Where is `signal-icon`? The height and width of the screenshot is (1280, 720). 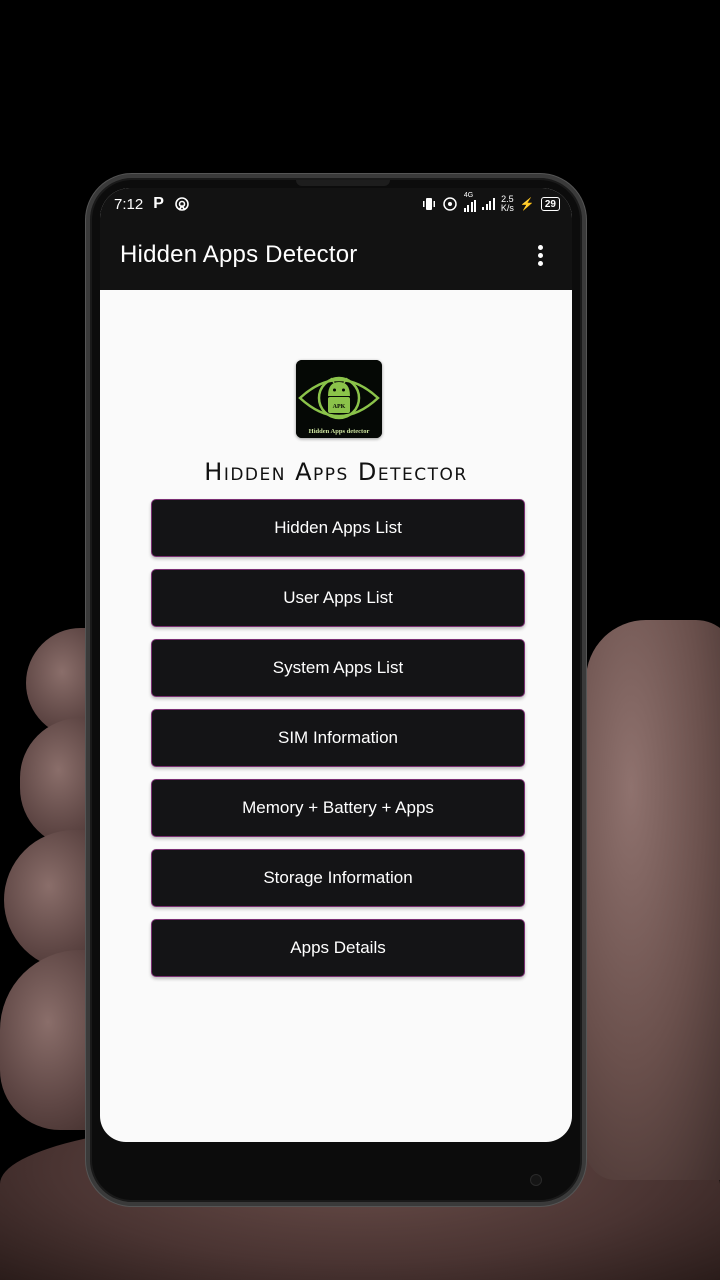
signal-icon is located at coordinates (488, 204).